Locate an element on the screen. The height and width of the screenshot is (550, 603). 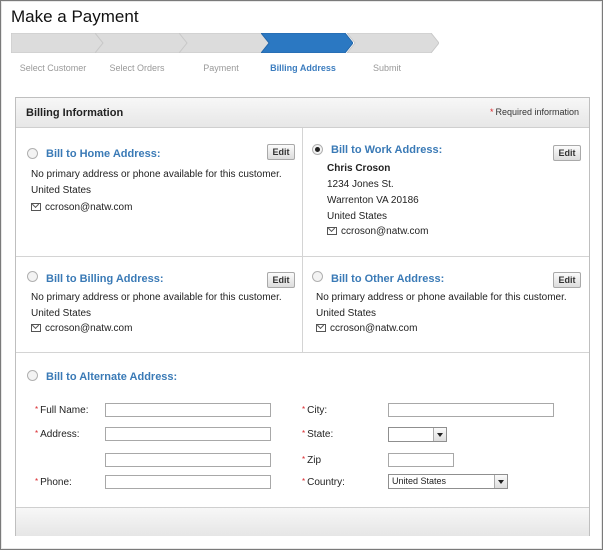
work-edit-button: Edit is located at coordinates (567, 153).